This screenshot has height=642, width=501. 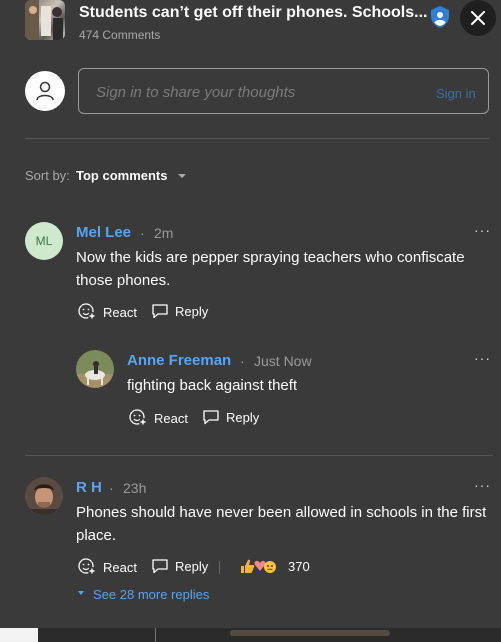 I want to click on user-icon, so click(x=45, y=91).